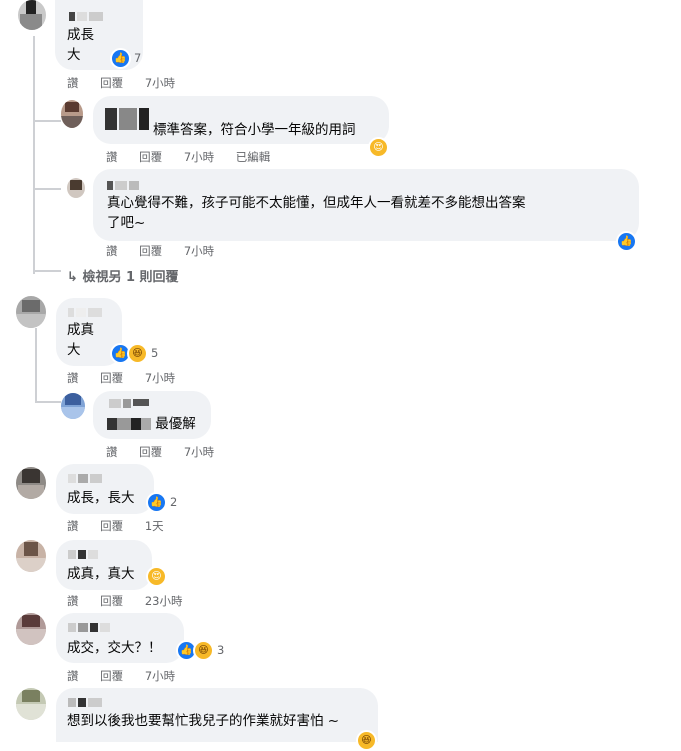 The width and height of the screenshot is (681, 751). I want to click on comment-bubble: 標準答案，符合小學一年級的用詞, so click(241, 120).